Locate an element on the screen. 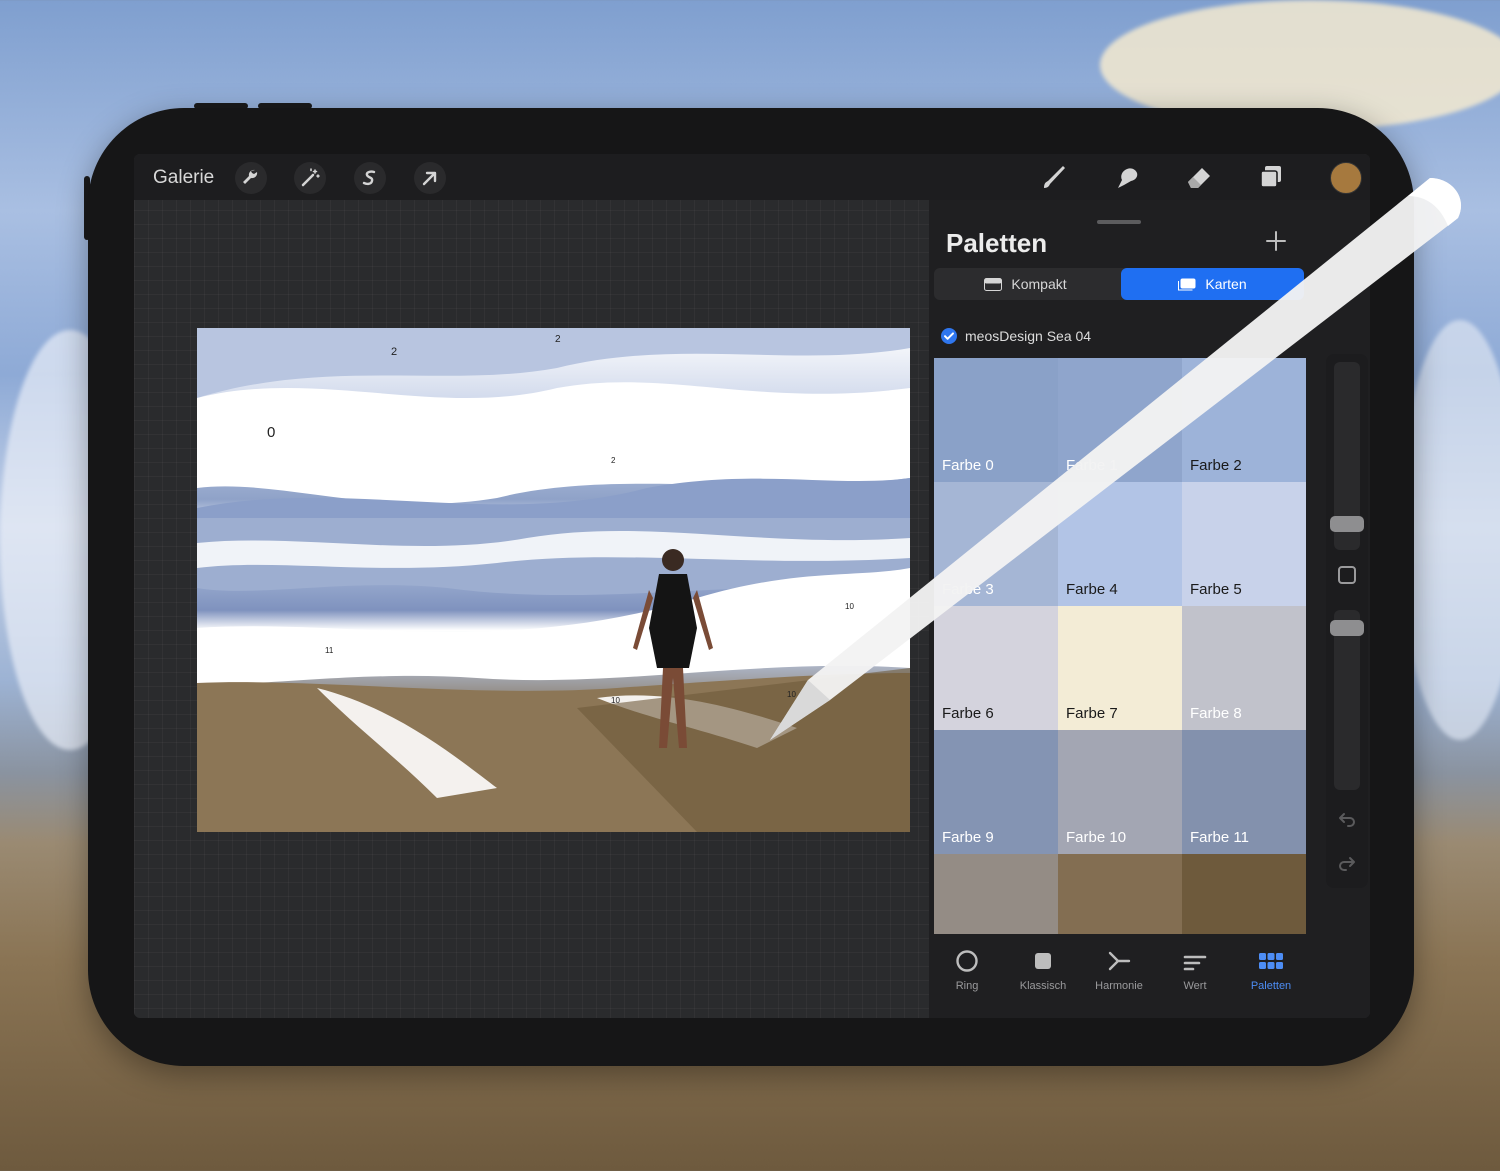  add-palette-plus-icon is located at coordinates (1276, 241).